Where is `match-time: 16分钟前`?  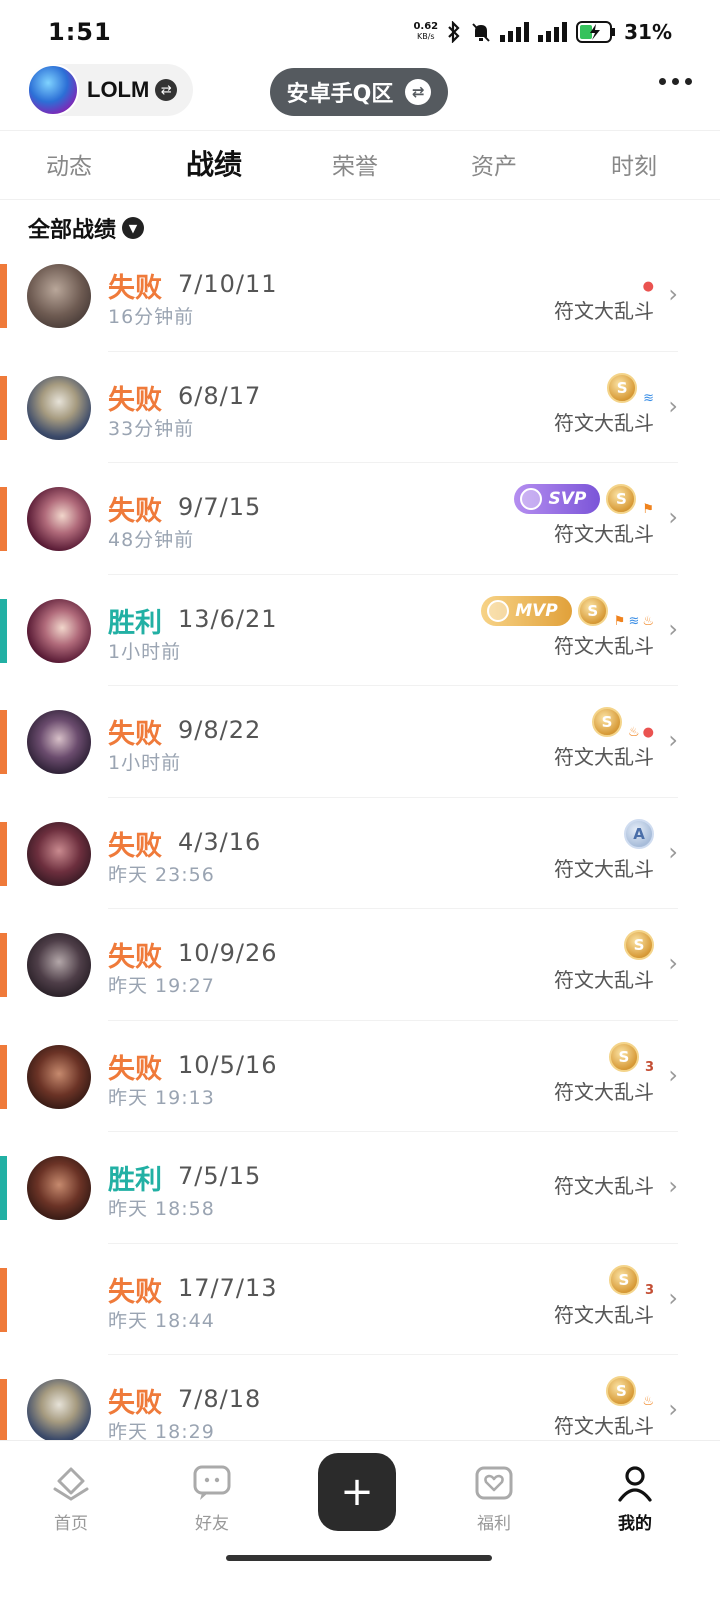 match-time: 16分钟前 is located at coordinates (151, 317).